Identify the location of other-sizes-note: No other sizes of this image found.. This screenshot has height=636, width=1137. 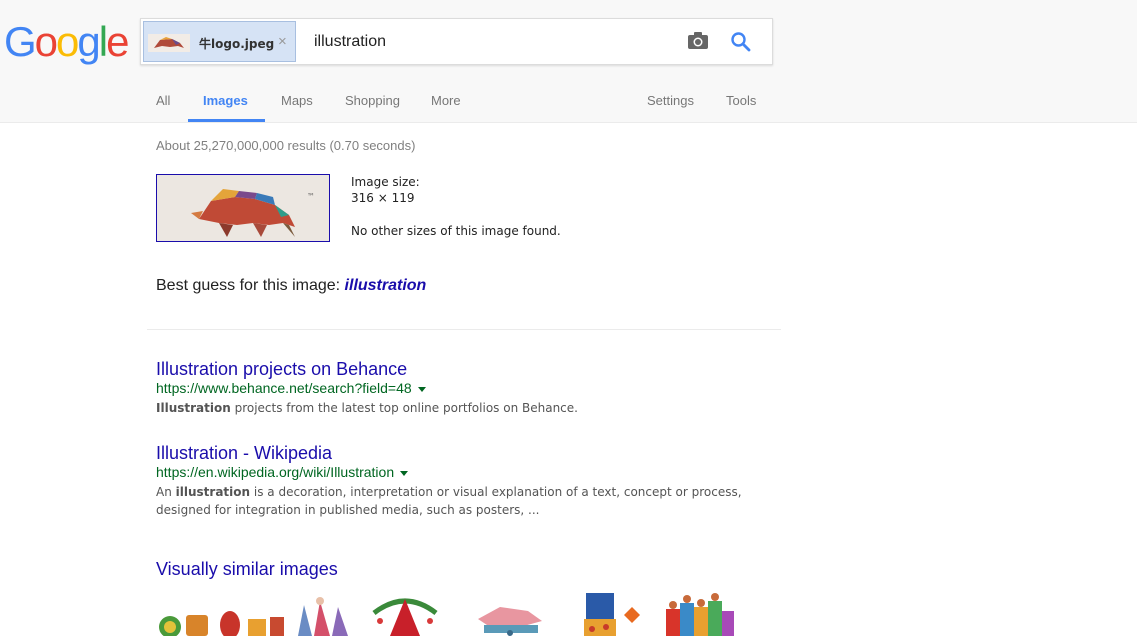
(456, 231).